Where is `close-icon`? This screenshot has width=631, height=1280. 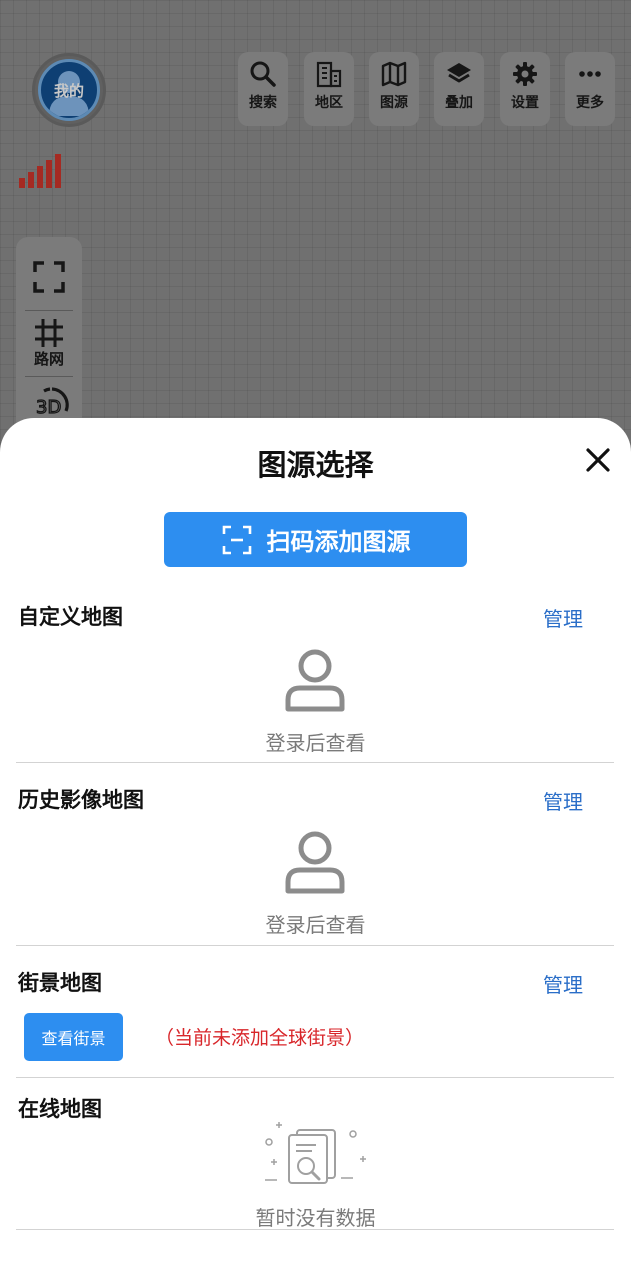 close-icon is located at coordinates (598, 460).